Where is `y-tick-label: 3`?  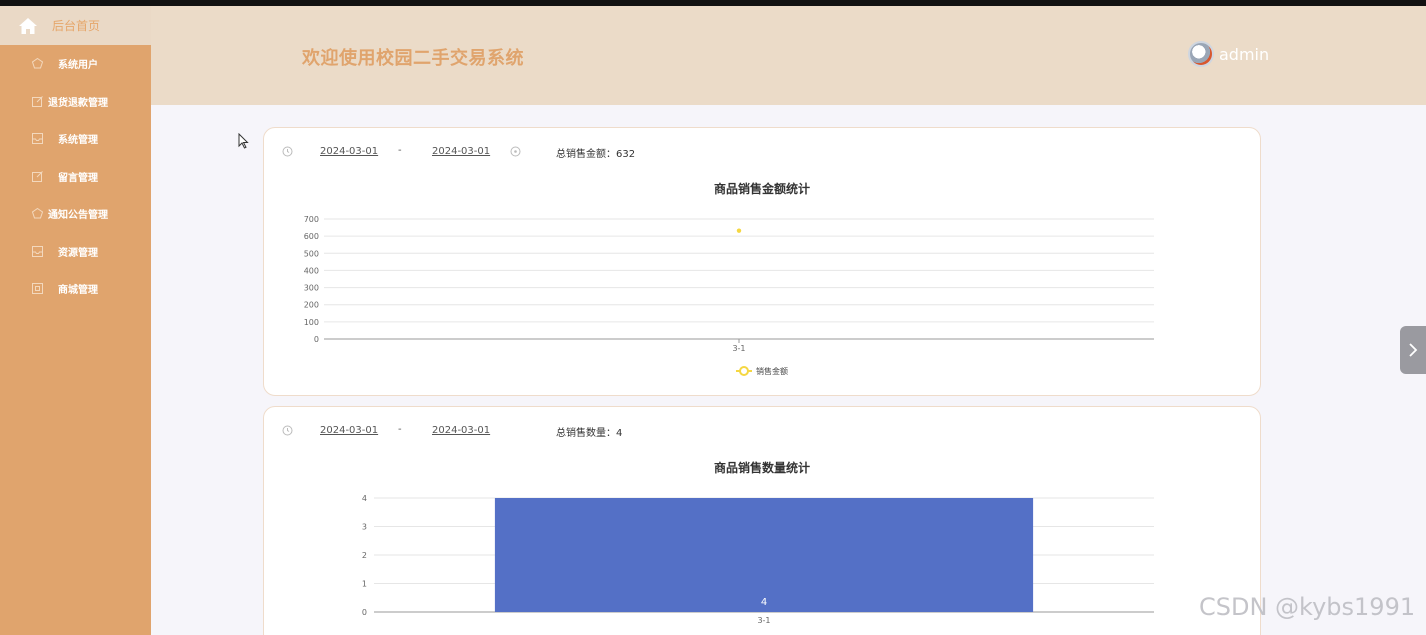 y-tick-label: 3 is located at coordinates (364, 527).